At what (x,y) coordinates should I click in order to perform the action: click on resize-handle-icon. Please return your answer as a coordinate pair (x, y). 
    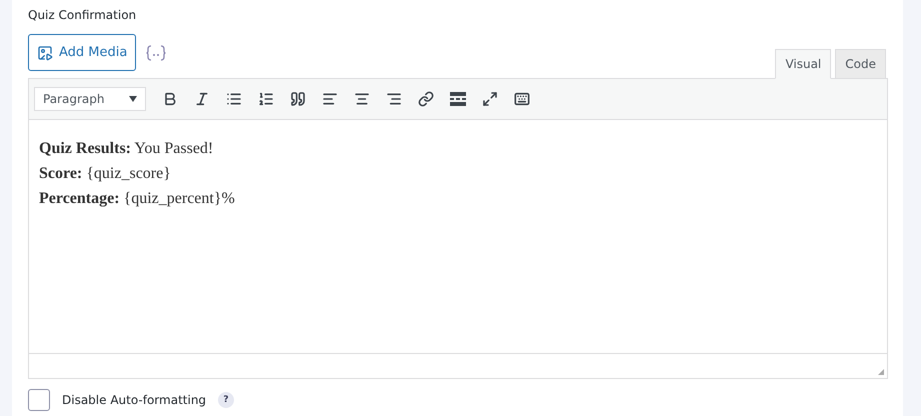
    Looking at the image, I should click on (881, 372).